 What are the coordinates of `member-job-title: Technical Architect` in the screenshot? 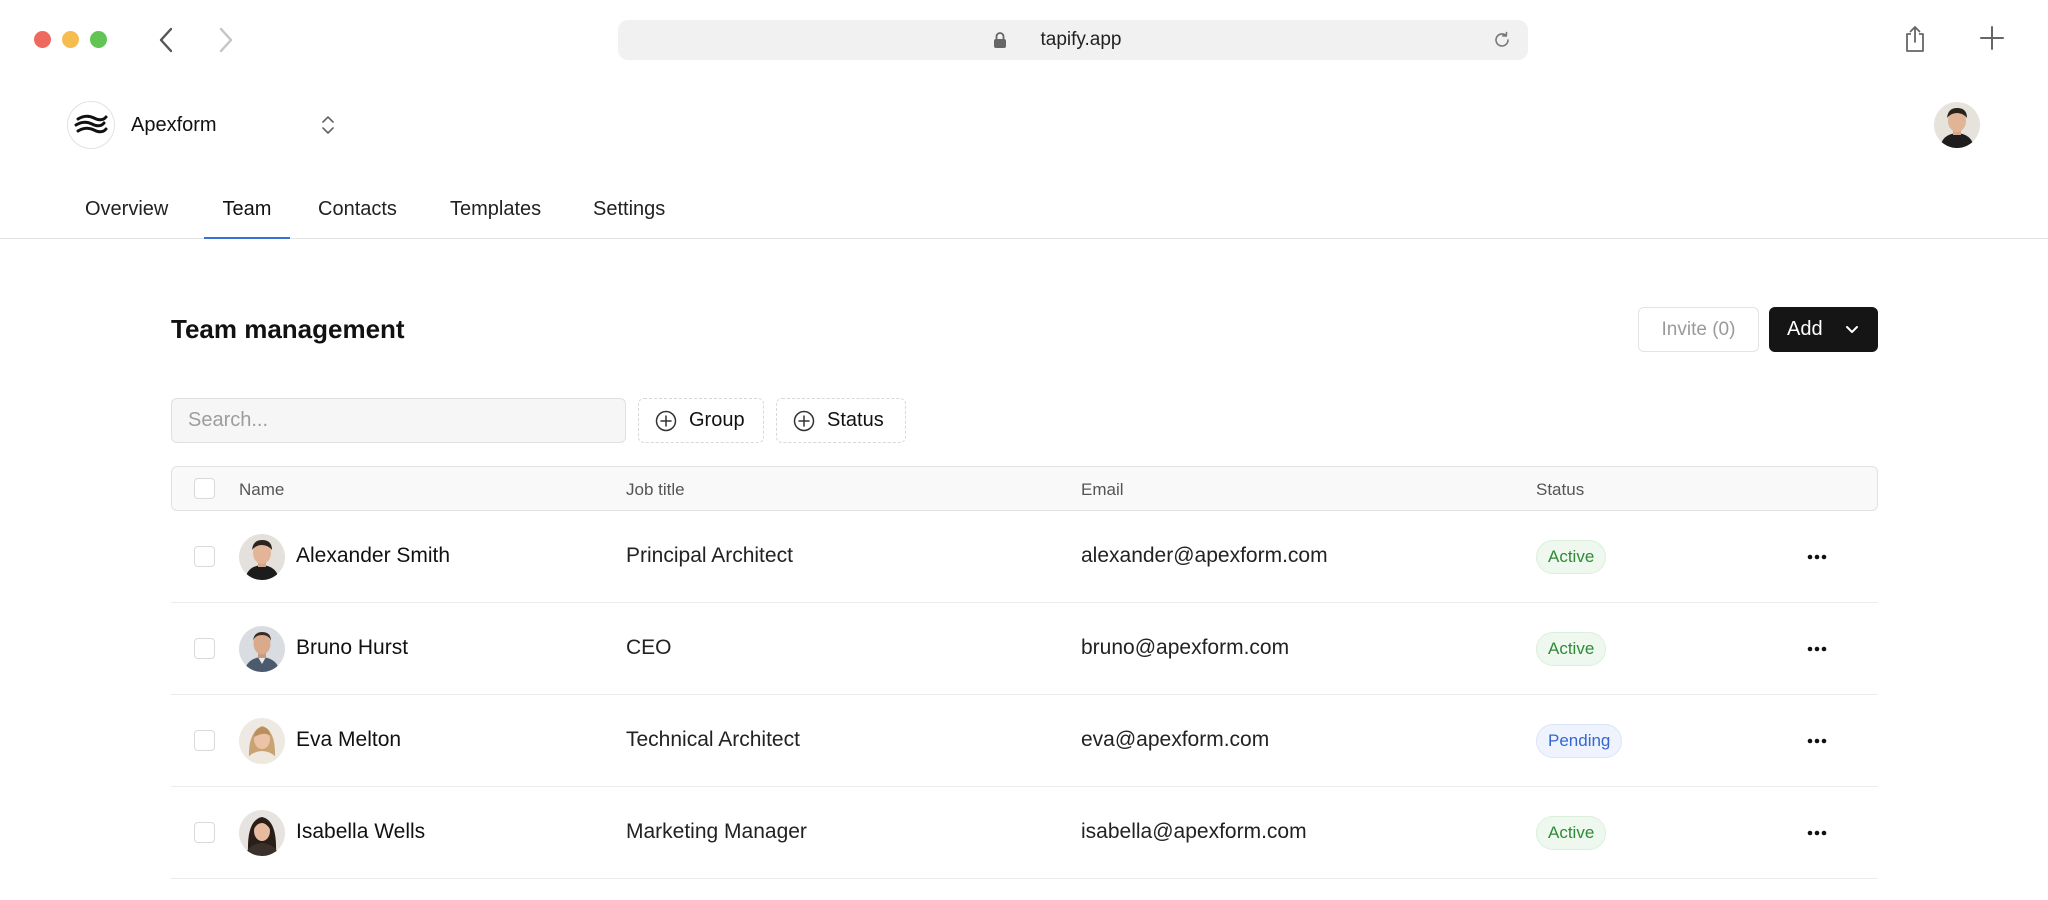 It's located at (713, 739).